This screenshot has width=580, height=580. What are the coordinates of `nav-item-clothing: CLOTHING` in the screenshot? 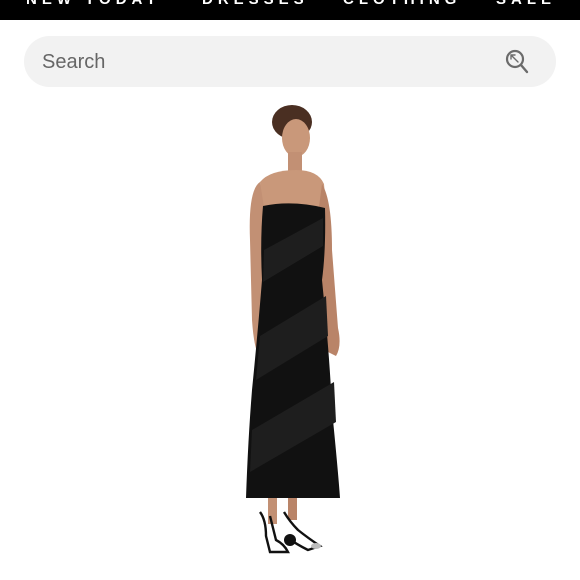 It's located at (402, 4).